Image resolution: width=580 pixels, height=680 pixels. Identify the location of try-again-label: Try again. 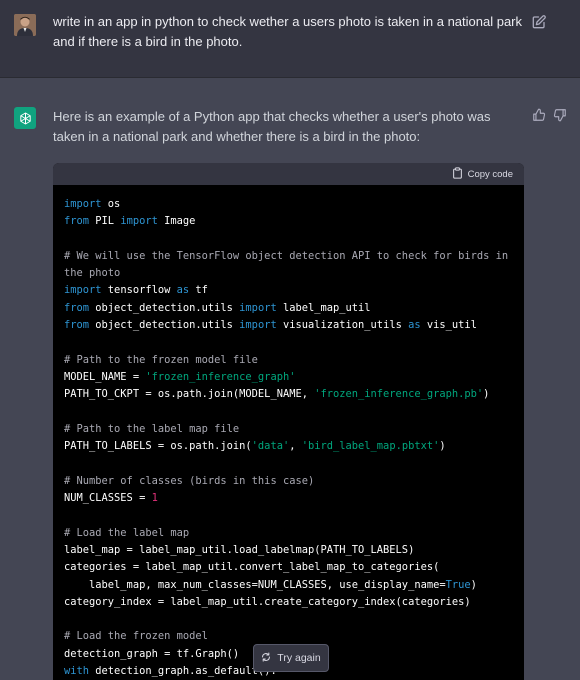
(299, 658).